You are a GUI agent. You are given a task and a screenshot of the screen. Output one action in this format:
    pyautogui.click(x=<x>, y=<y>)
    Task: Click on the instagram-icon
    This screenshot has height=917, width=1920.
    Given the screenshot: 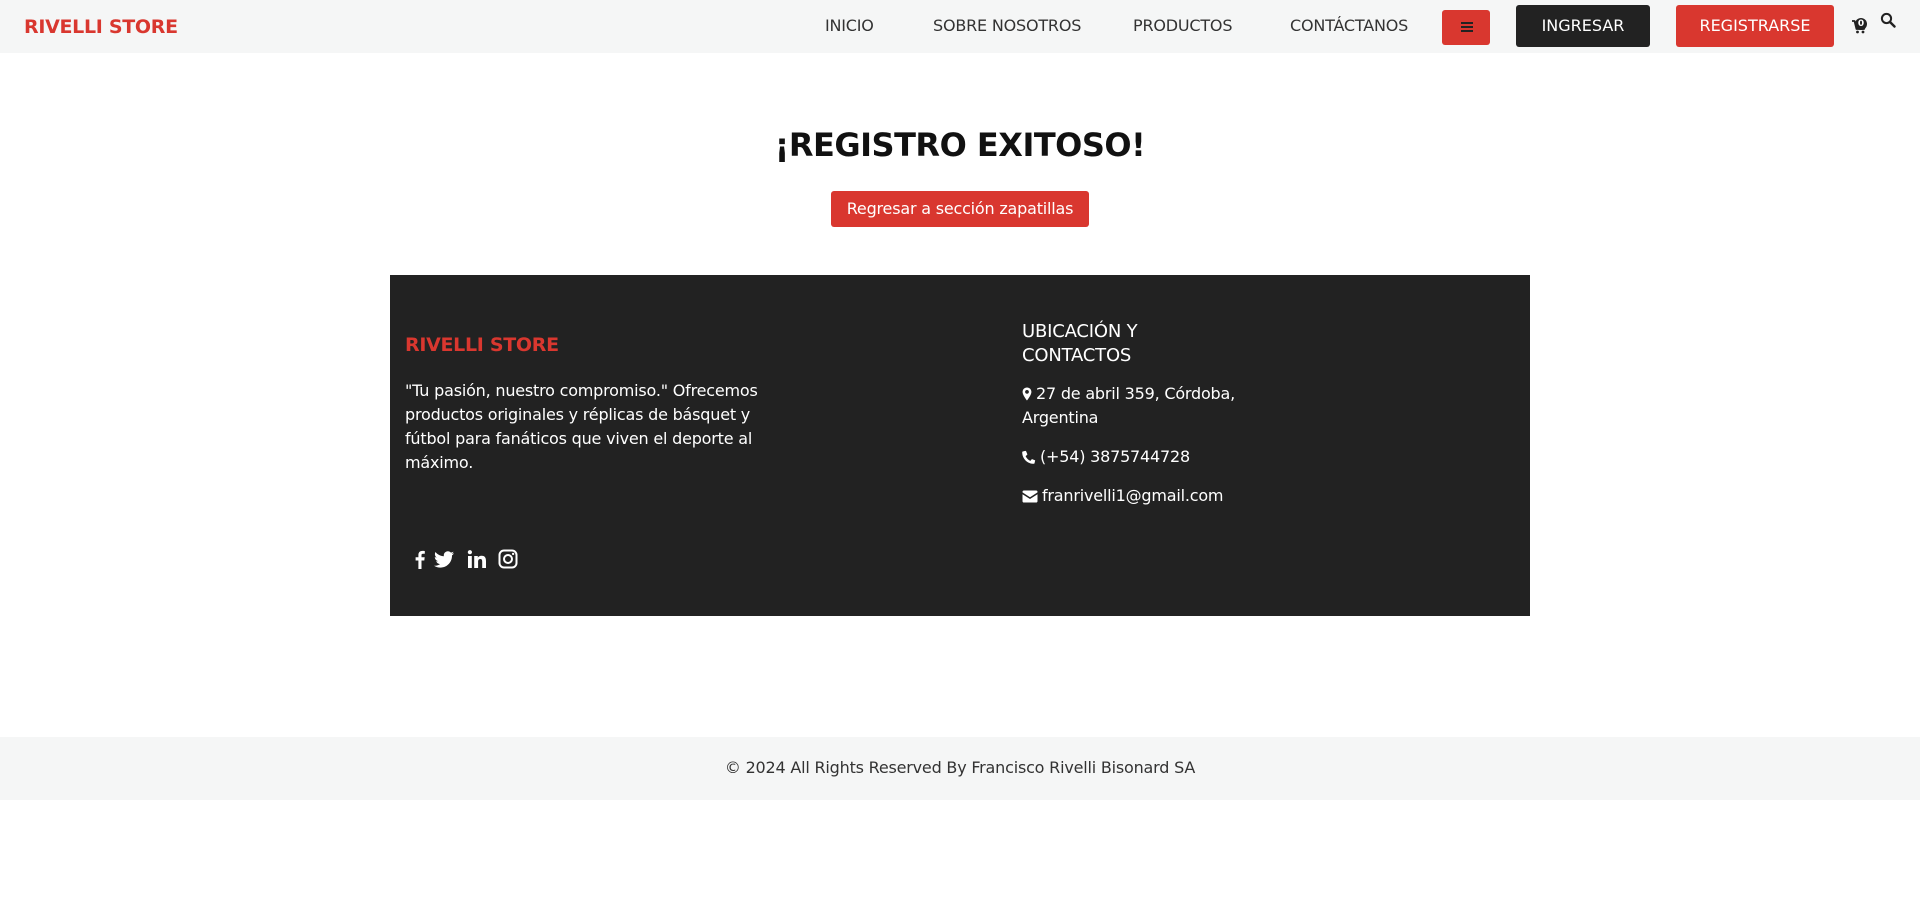 What is the action you would take?
    pyautogui.click(x=508, y=559)
    